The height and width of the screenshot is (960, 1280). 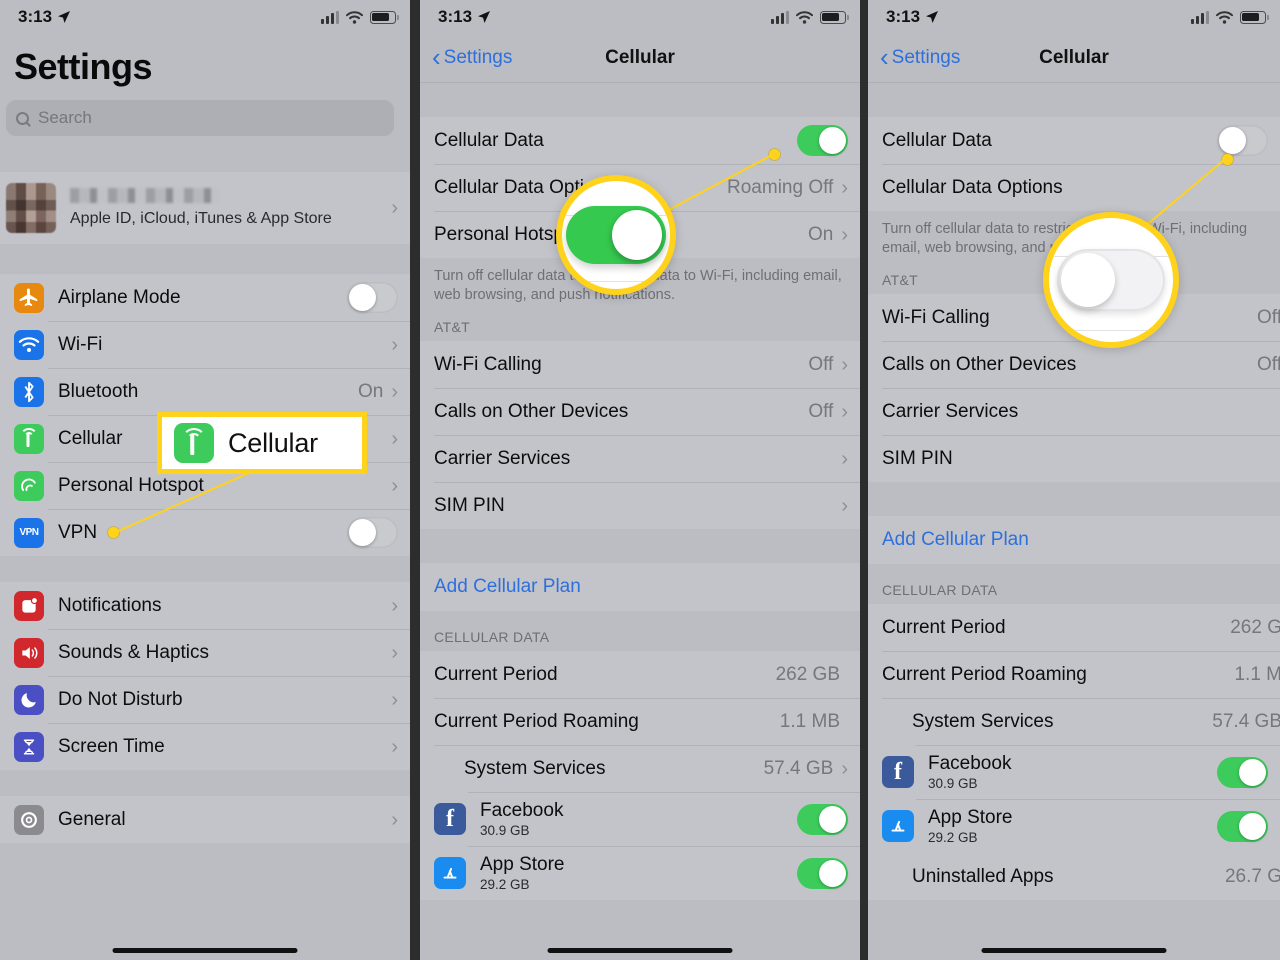 I want to click on cellular-bars-icon, so click(x=1200, y=17).